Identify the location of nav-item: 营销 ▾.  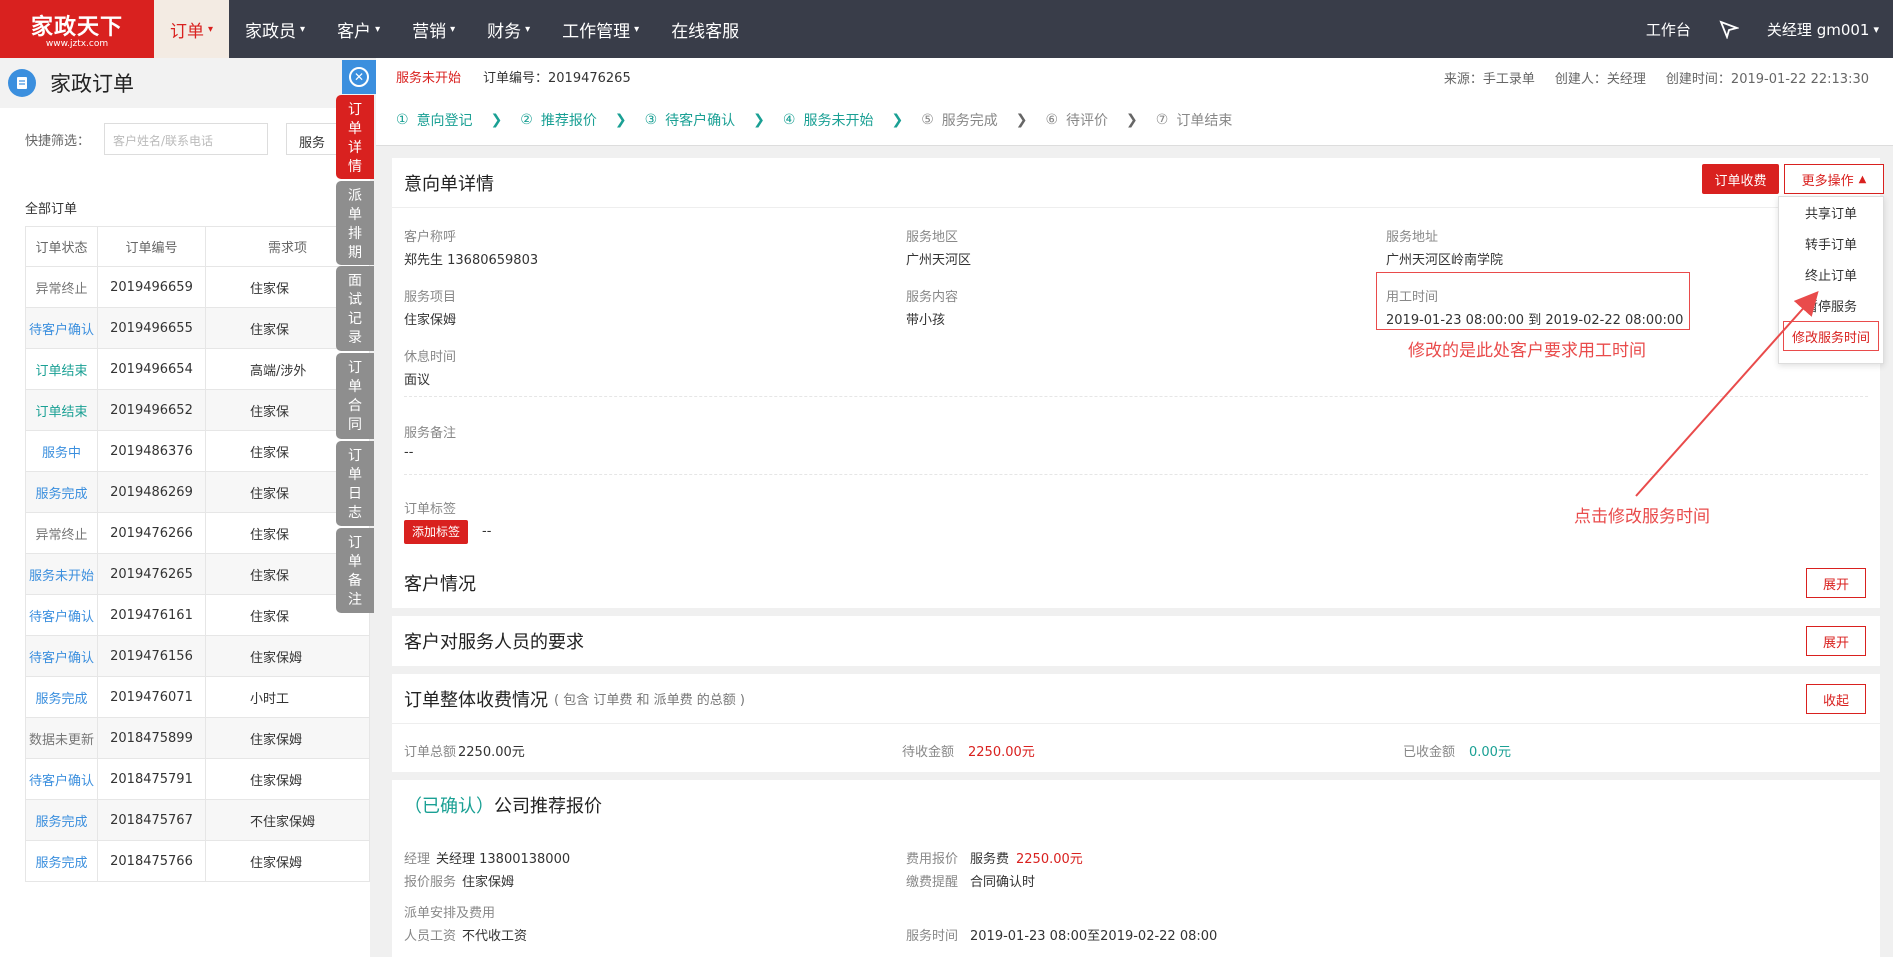
(433, 29).